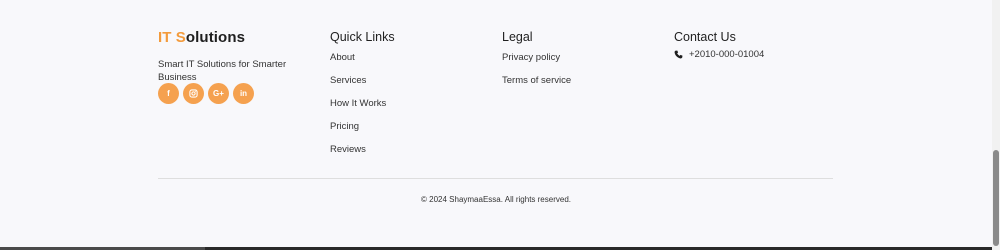  Describe the element at coordinates (496, 199) in the screenshot. I see `copyright-text: © 2024 ShaymaaEssa. All rights reserved.` at that location.